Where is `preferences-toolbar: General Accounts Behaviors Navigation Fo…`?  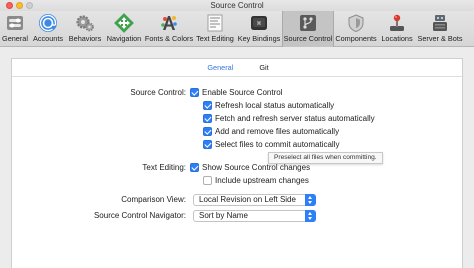
preferences-toolbar: General Accounts Behaviors Navigation Fo… is located at coordinates (237, 29).